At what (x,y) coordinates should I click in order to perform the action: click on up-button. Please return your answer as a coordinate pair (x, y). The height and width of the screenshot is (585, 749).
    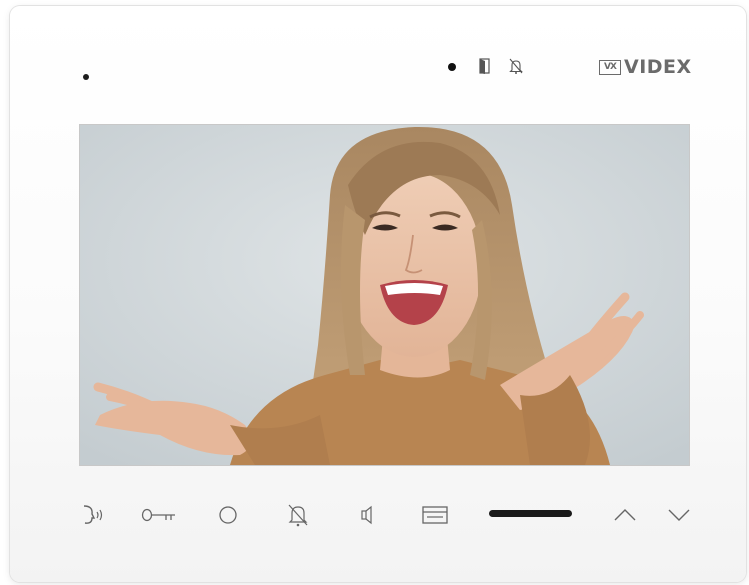
    Looking at the image, I should click on (625, 515).